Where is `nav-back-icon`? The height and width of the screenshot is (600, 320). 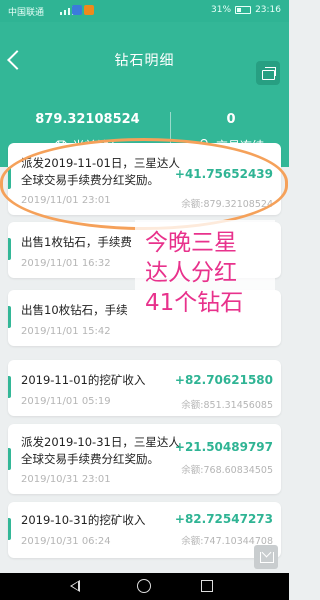 nav-back-icon is located at coordinates (75, 586).